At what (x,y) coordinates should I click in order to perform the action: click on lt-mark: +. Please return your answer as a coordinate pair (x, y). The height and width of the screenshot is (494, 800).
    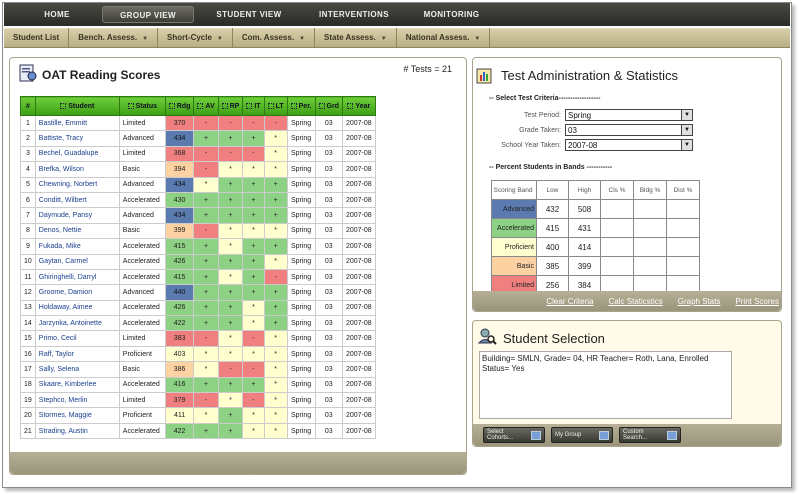
    Looking at the image, I should click on (275, 200).